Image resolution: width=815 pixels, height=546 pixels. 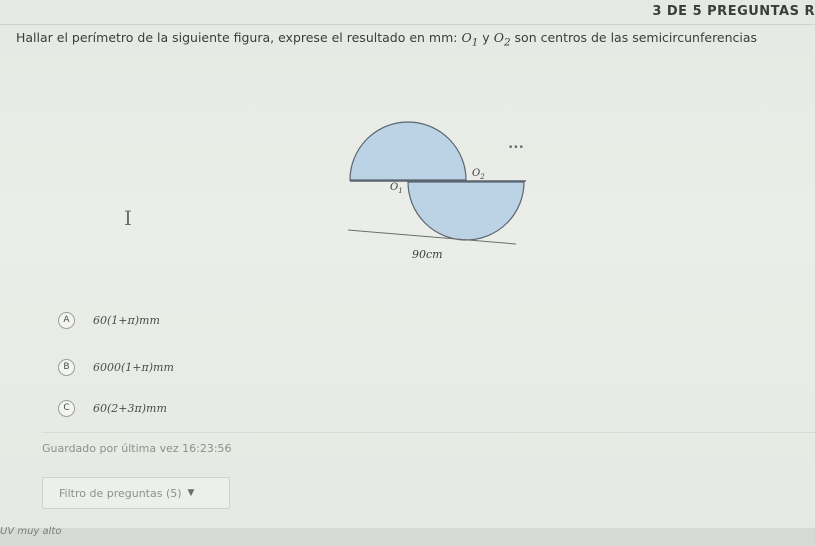 What do you see at coordinates (634, 37) in the screenshot?
I see `question-text-after: son centros de las semicircunferencias` at bounding box center [634, 37].